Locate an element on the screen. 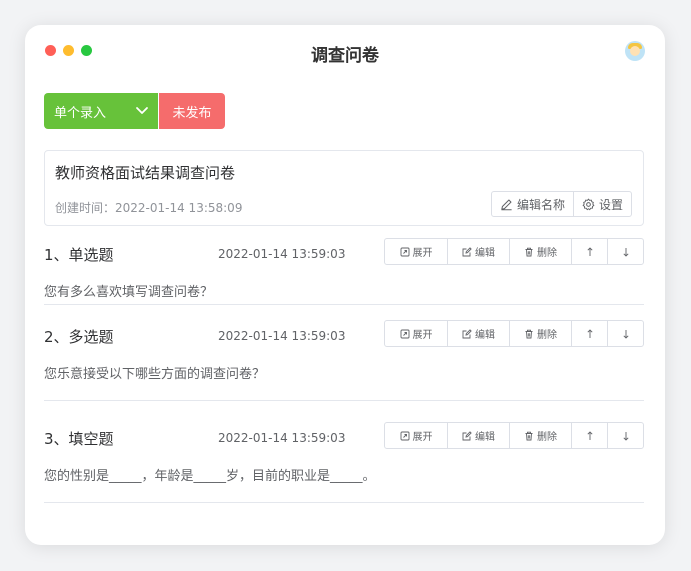  question-text: 您的性别是_____，年龄是_____岁，目前的职业是_____。 is located at coordinates (210, 476).